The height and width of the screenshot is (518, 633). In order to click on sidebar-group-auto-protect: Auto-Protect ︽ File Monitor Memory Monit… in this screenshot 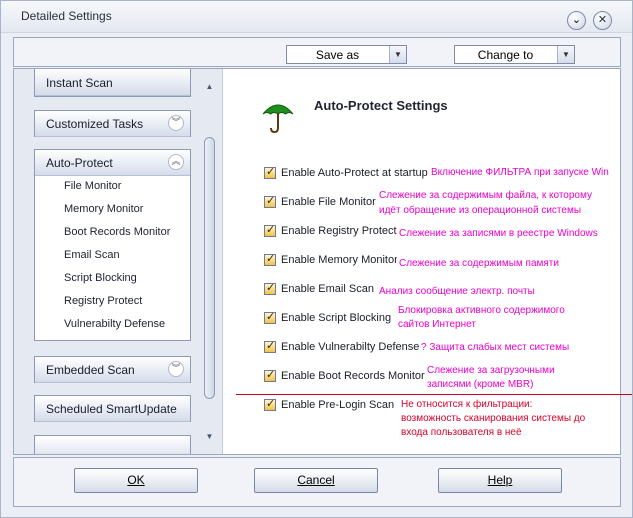, I will do `click(112, 245)`.